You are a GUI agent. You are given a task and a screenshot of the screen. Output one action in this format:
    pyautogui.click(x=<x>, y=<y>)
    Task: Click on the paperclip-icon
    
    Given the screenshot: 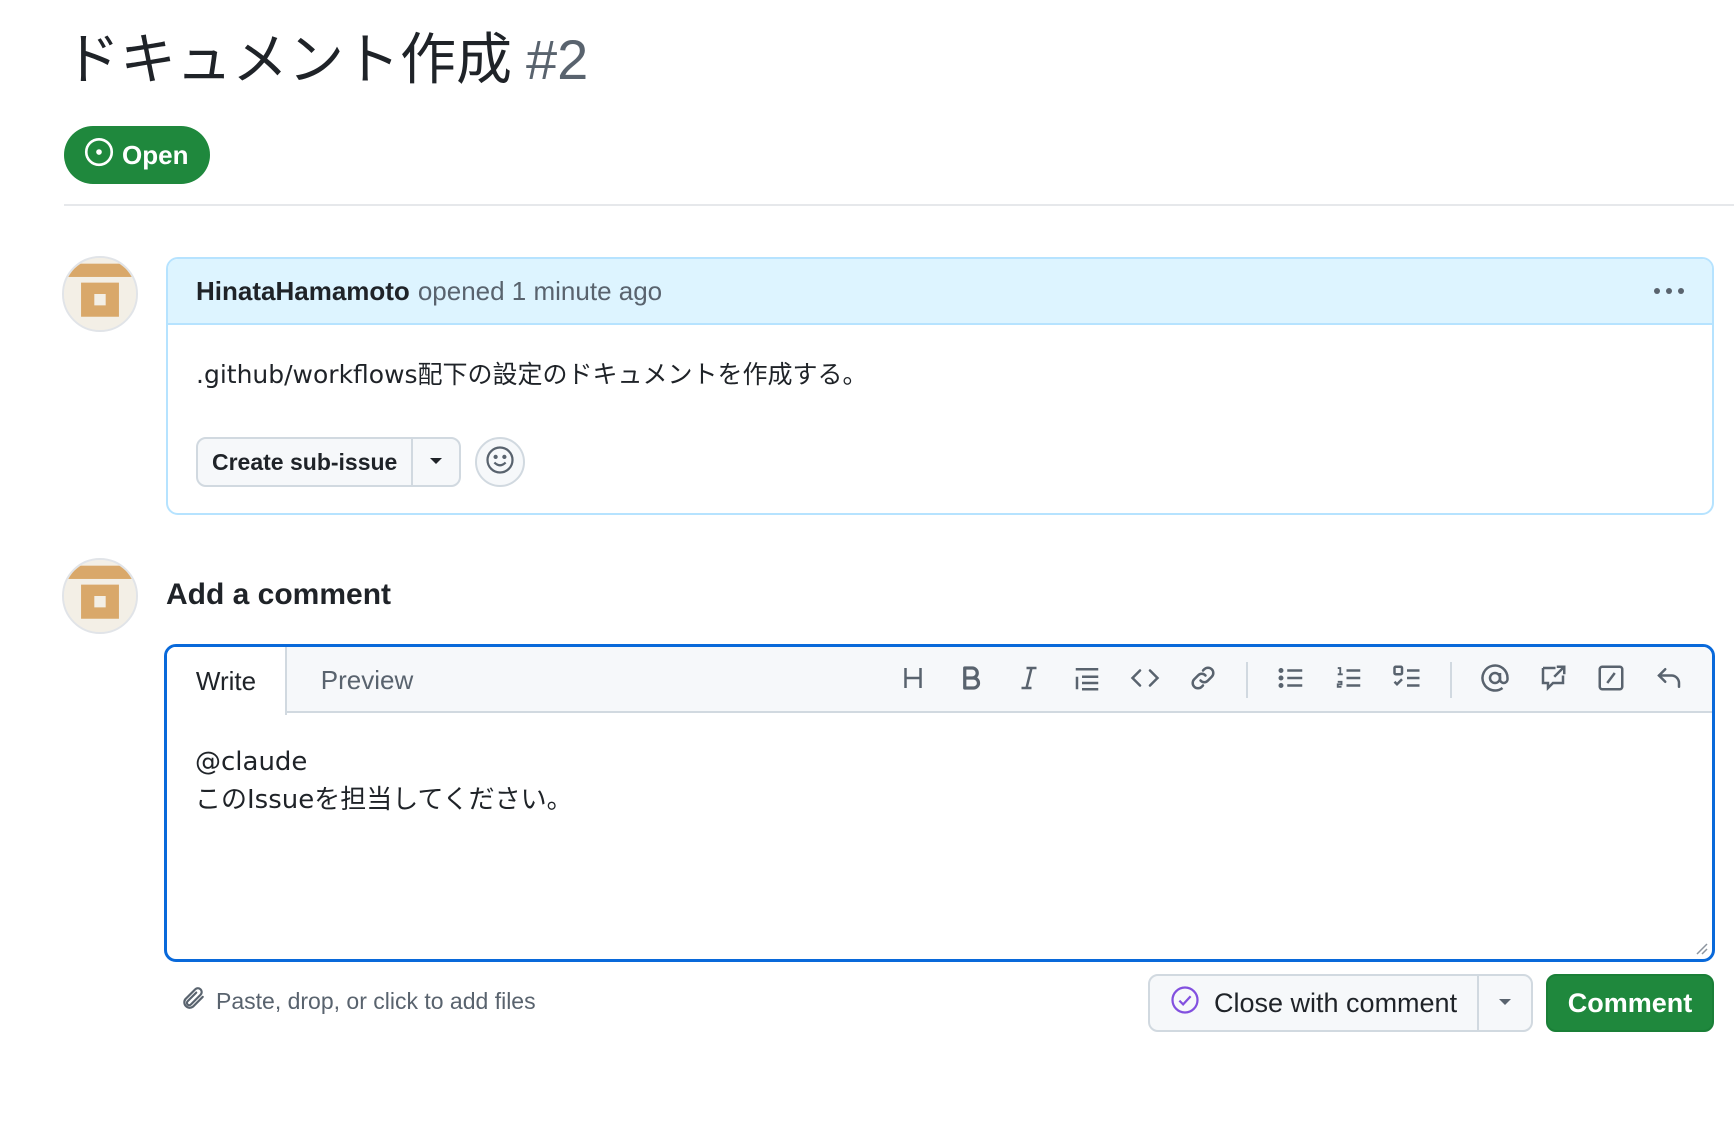 What is the action you would take?
    pyautogui.click(x=193, y=1001)
    